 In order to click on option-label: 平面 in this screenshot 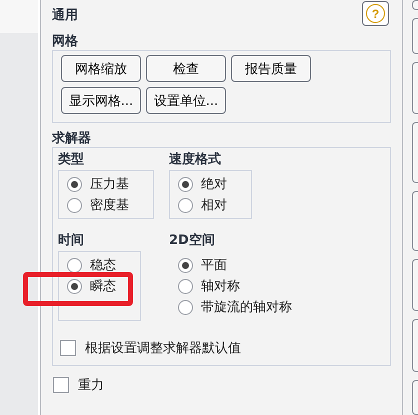, I will do `click(214, 265)`.